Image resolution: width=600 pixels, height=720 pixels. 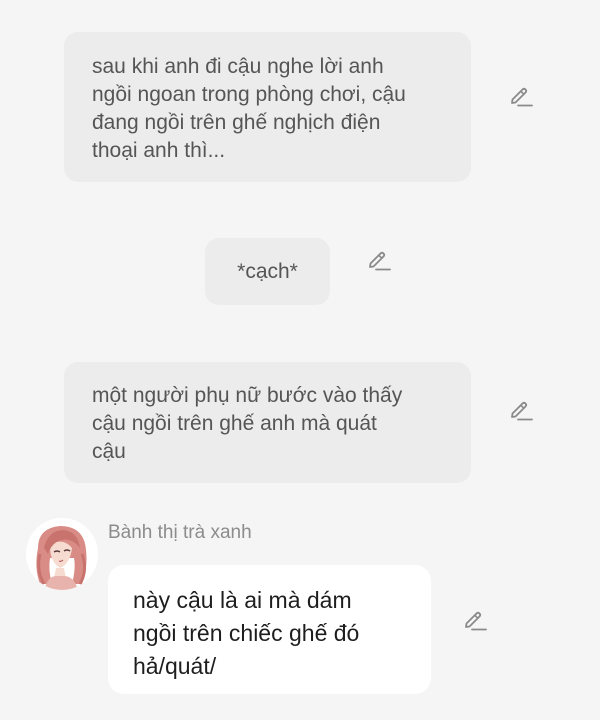 What do you see at coordinates (109, 451) in the screenshot?
I see `message-line: cậu` at bounding box center [109, 451].